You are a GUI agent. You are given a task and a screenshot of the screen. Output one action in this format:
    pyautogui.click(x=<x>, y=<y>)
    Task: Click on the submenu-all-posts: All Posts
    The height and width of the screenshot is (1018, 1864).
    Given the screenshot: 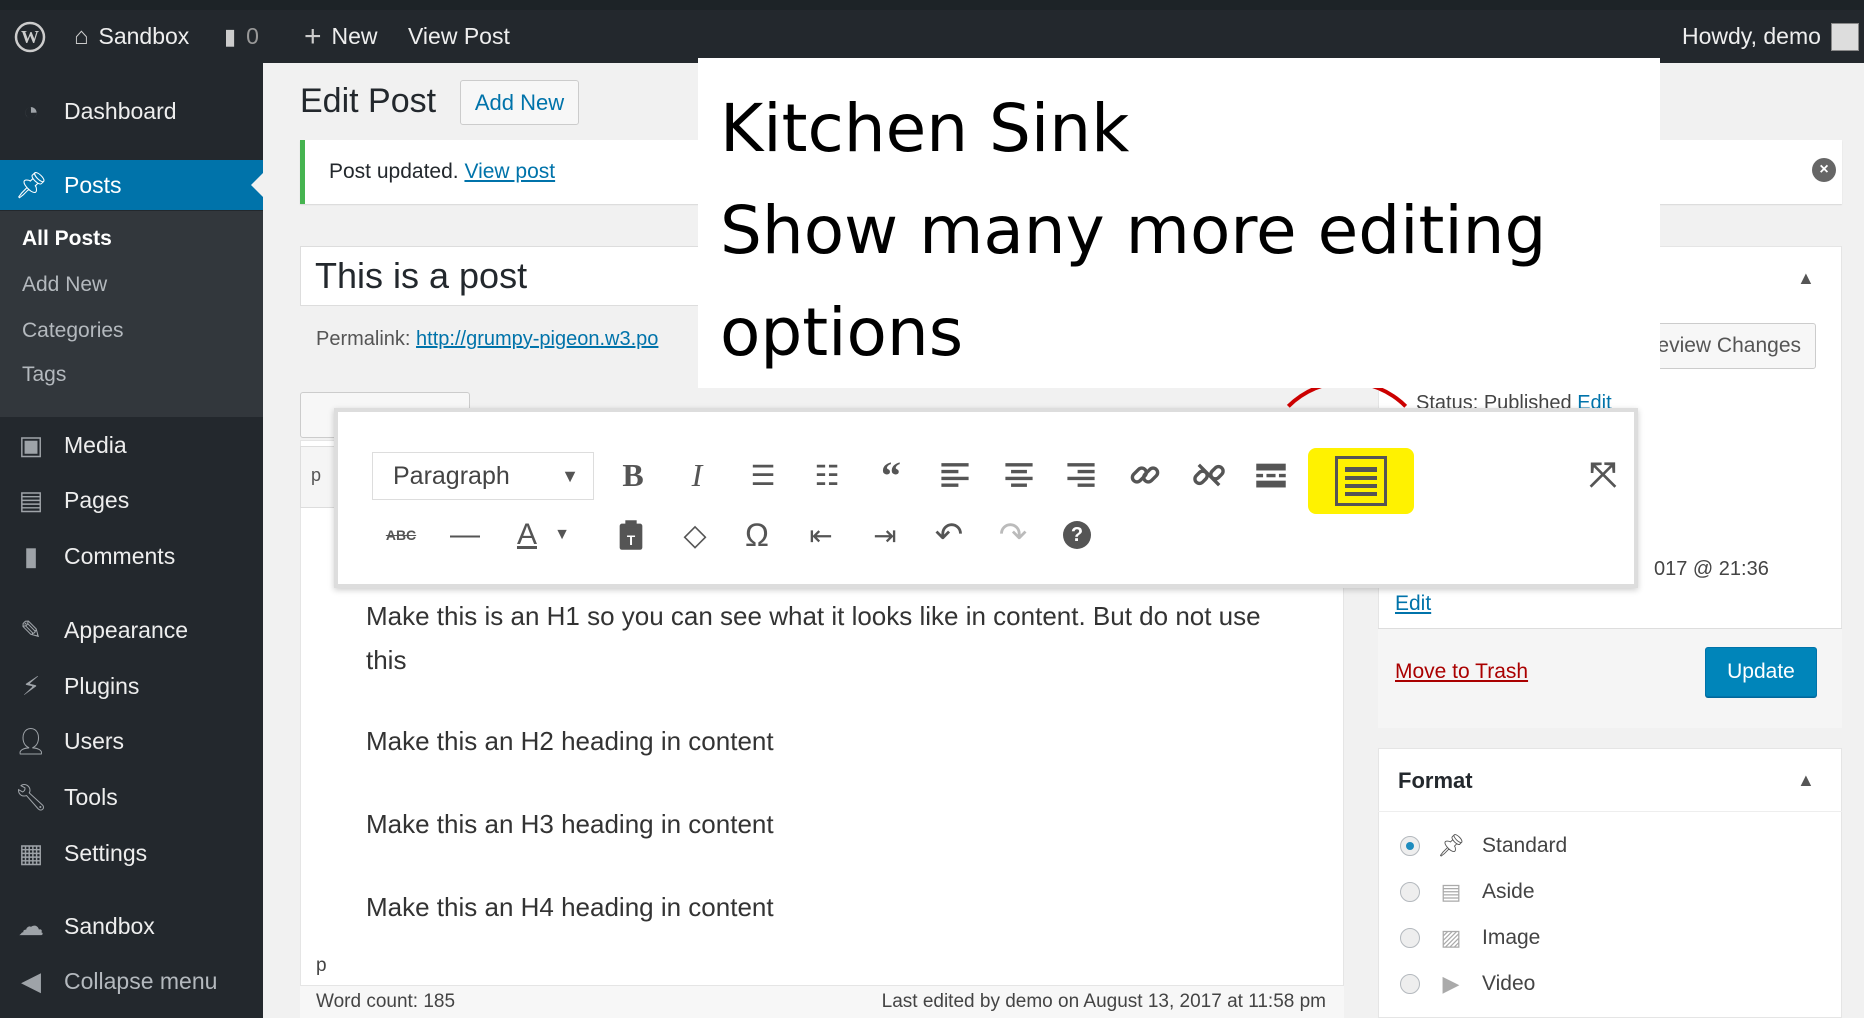 What is the action you would take?
    pyautogui.click(x=67, y=239)
    